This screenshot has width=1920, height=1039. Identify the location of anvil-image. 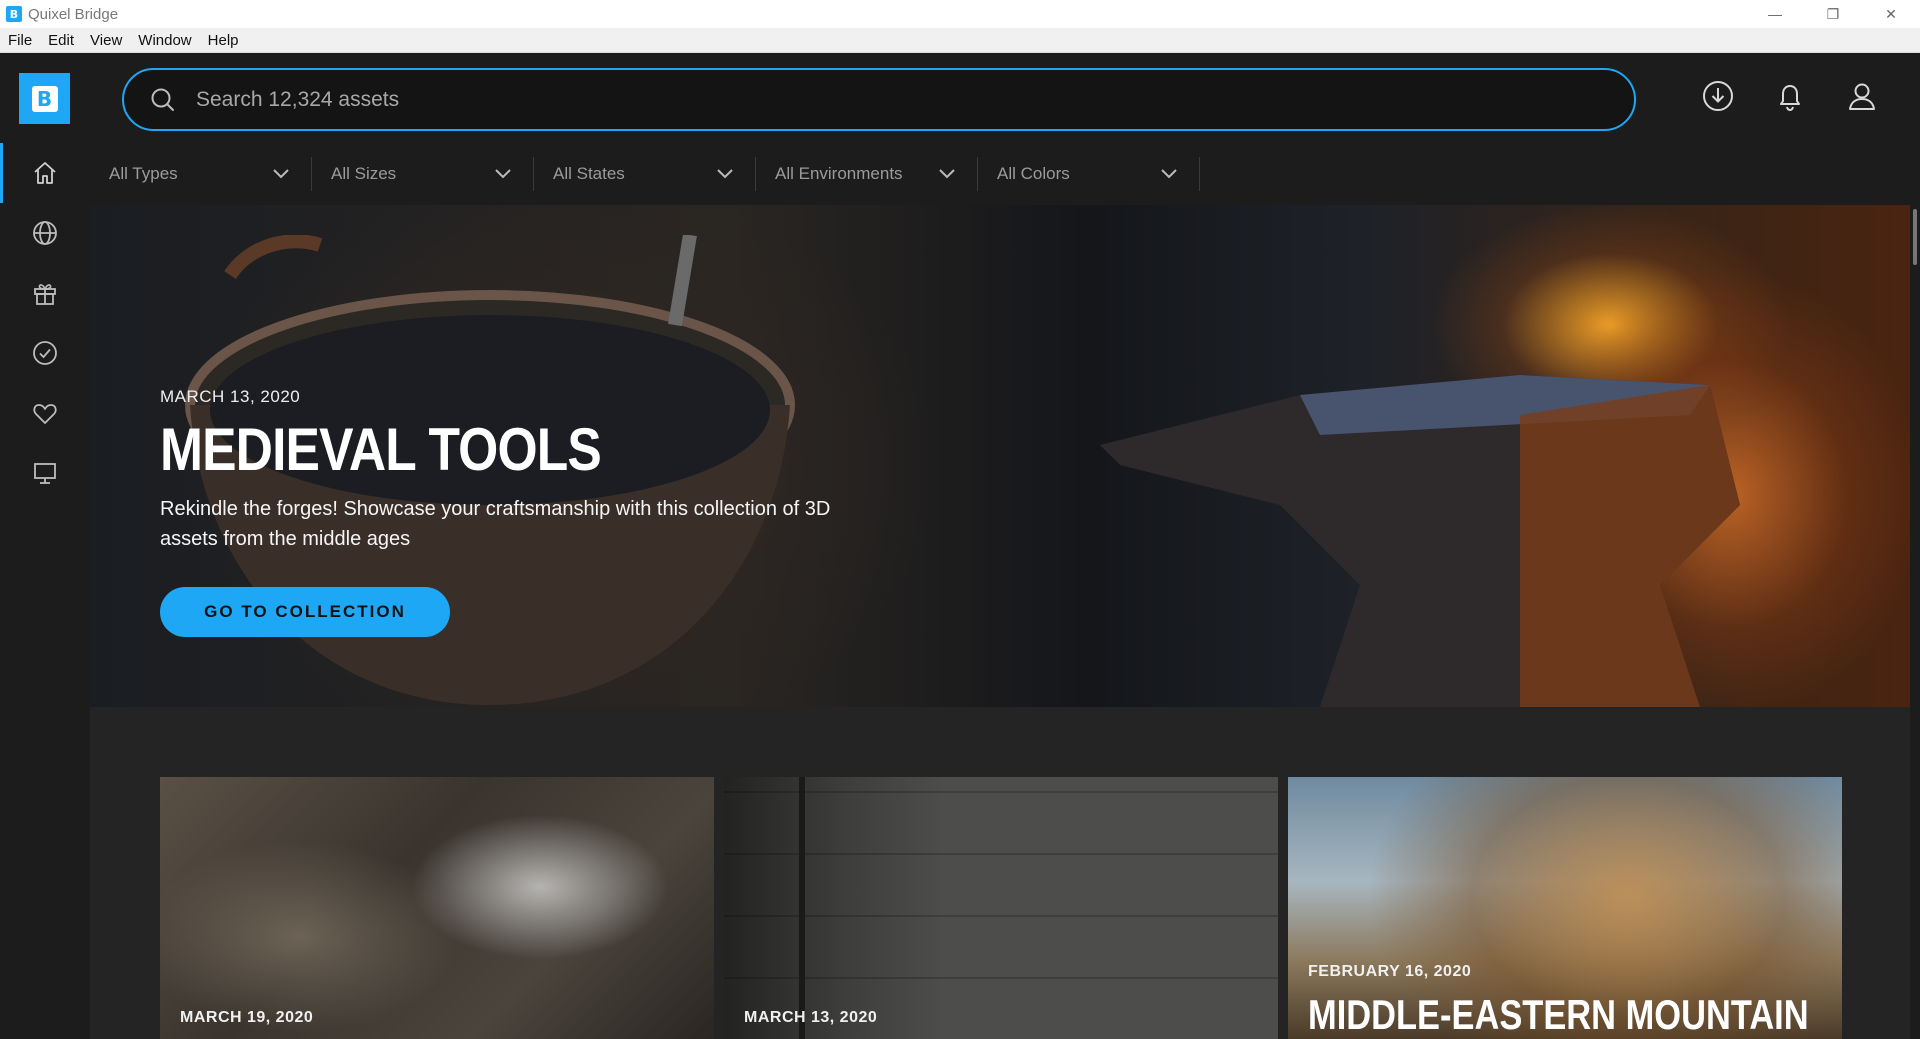
(1420, 541).